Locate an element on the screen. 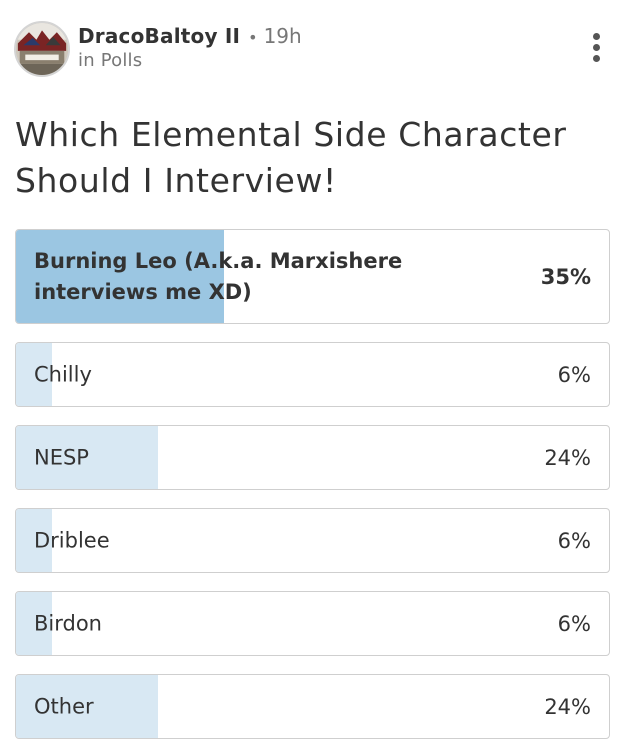  more-vertical-icon is located at coordinates (596, 47).